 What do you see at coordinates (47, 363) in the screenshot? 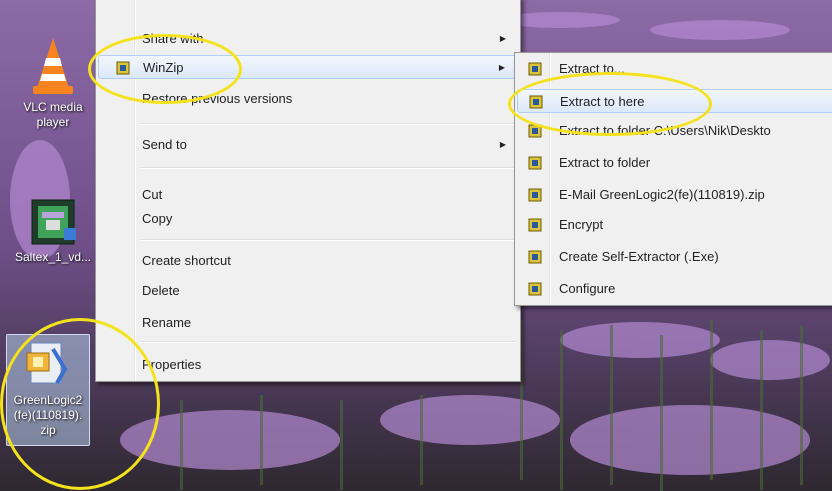
I see `winzip-archive-icon` at bounding box center [47, 363].